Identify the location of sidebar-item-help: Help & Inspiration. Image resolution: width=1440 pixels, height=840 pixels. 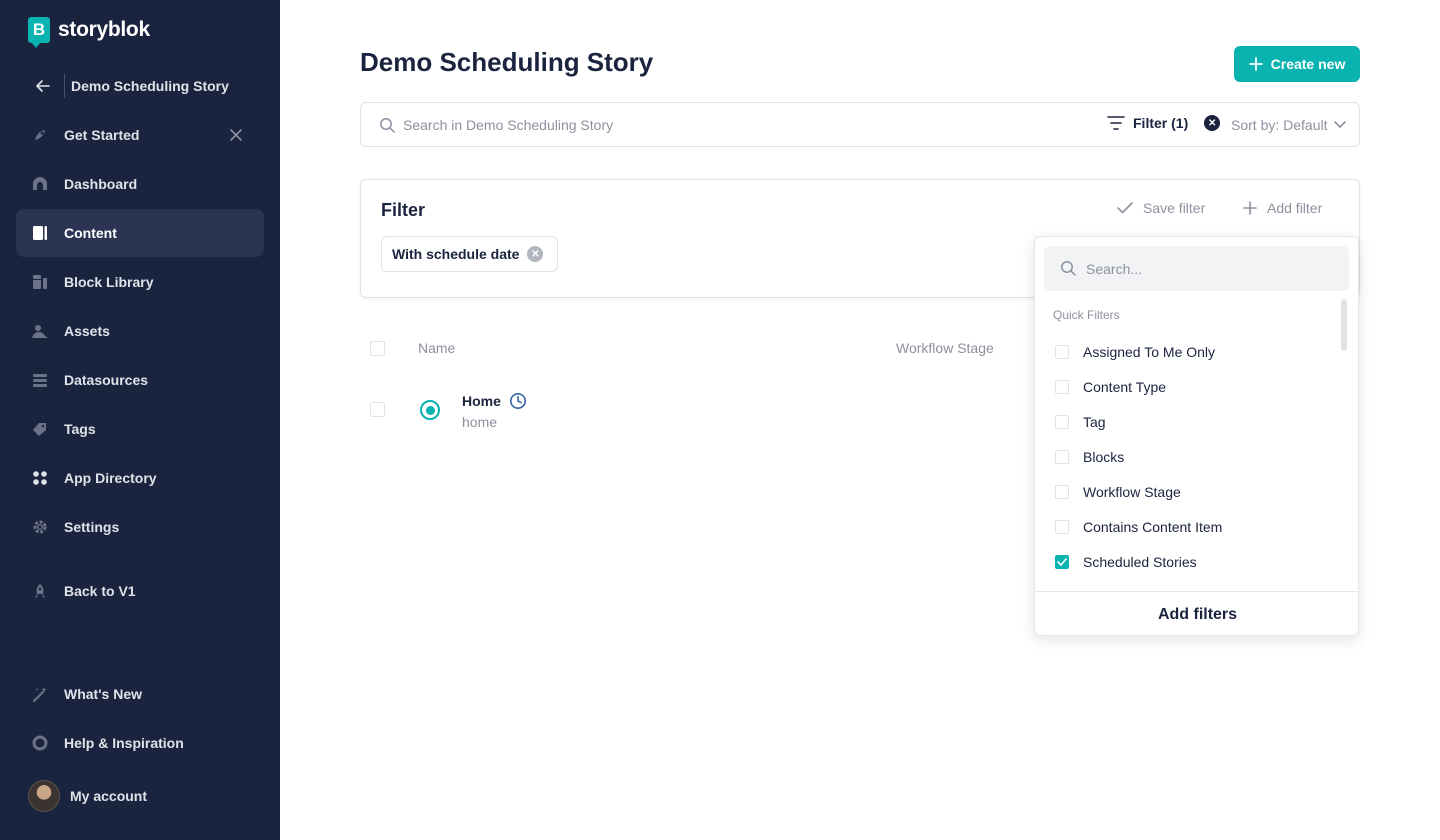
(140, 743).